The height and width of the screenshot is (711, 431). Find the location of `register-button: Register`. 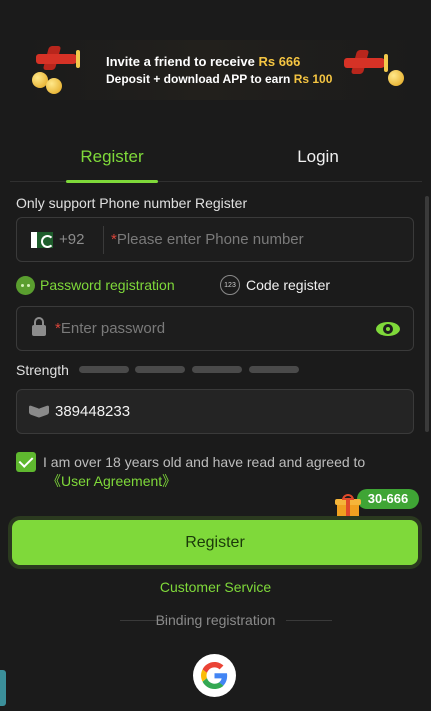

register-button: Register is located at coordinates (215, 542).